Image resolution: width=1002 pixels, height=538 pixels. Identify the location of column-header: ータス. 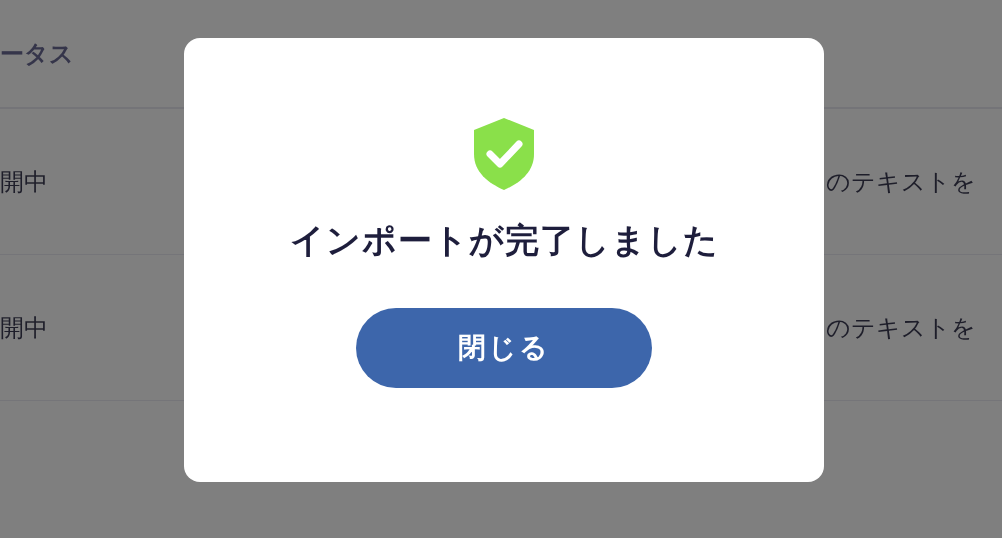
(37, 54).